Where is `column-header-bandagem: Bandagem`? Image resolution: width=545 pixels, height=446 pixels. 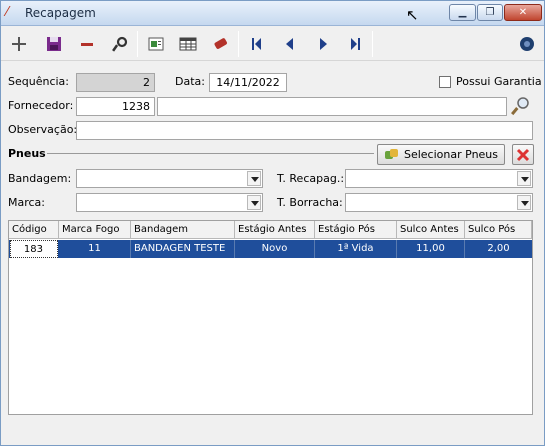 column-header-bandagem: Bandagem is located at coordinates (183, 230).